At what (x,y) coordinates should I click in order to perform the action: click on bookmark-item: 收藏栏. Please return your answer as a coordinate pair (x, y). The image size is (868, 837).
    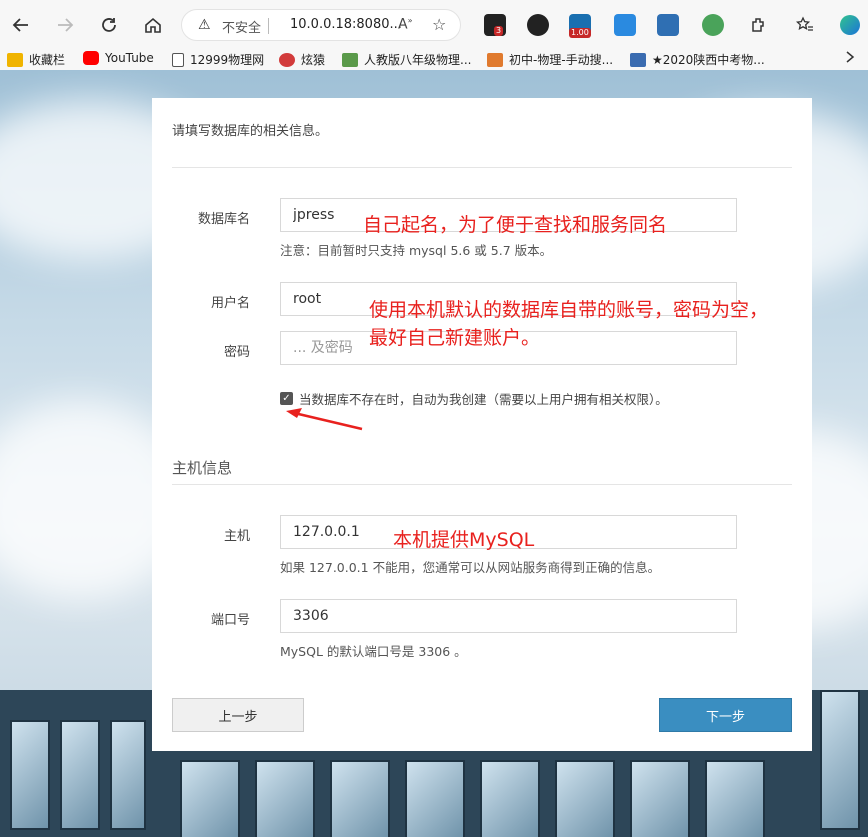
    Looking at the image, I should click on (36, 59).